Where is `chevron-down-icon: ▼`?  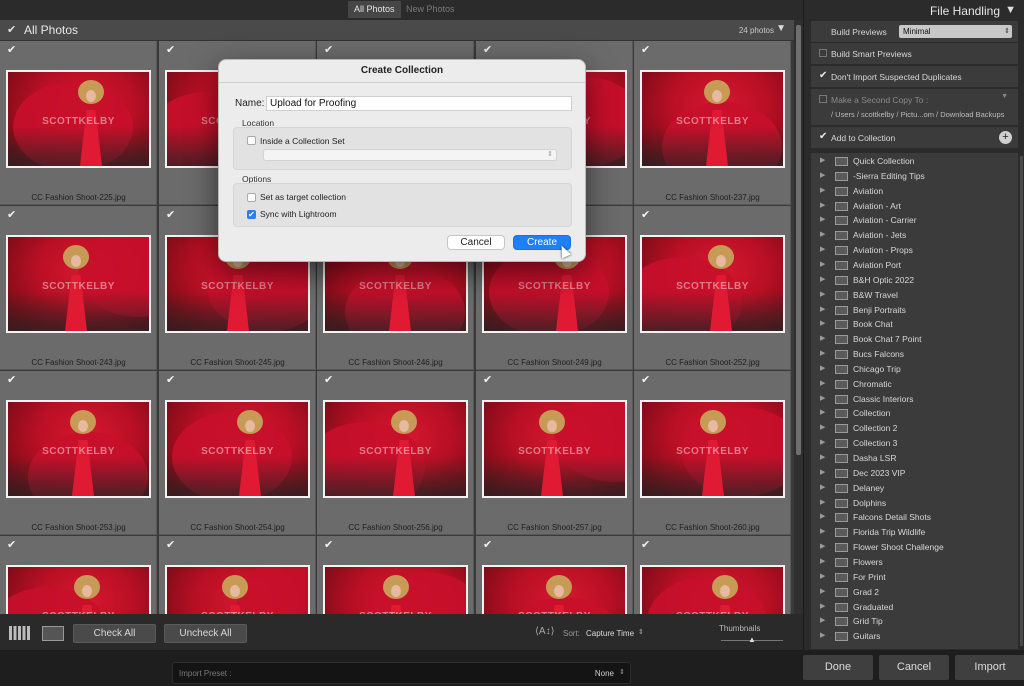
chevron-down-icon: ▼ is located at coordinates (1004, 96).